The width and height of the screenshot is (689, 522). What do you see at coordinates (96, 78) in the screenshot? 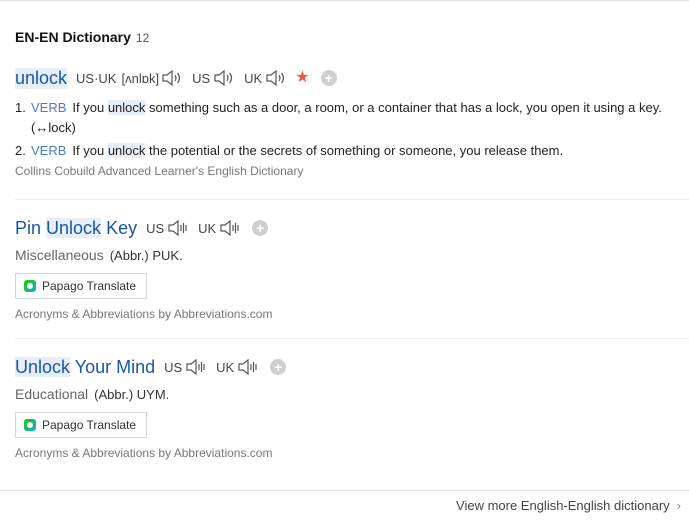
I see `phonetic-label: US·UK` at bounding box center [96, 78].